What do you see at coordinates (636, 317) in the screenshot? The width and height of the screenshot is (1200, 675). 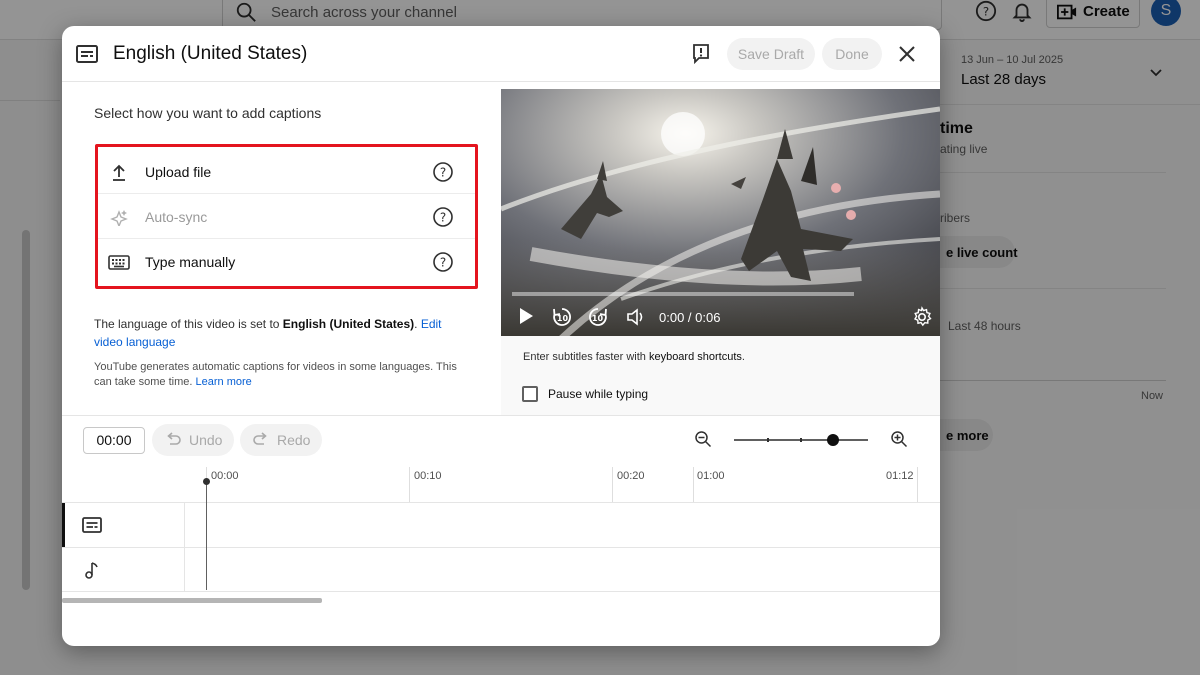 I see `volume-icon` at bounding box center [636, 317].